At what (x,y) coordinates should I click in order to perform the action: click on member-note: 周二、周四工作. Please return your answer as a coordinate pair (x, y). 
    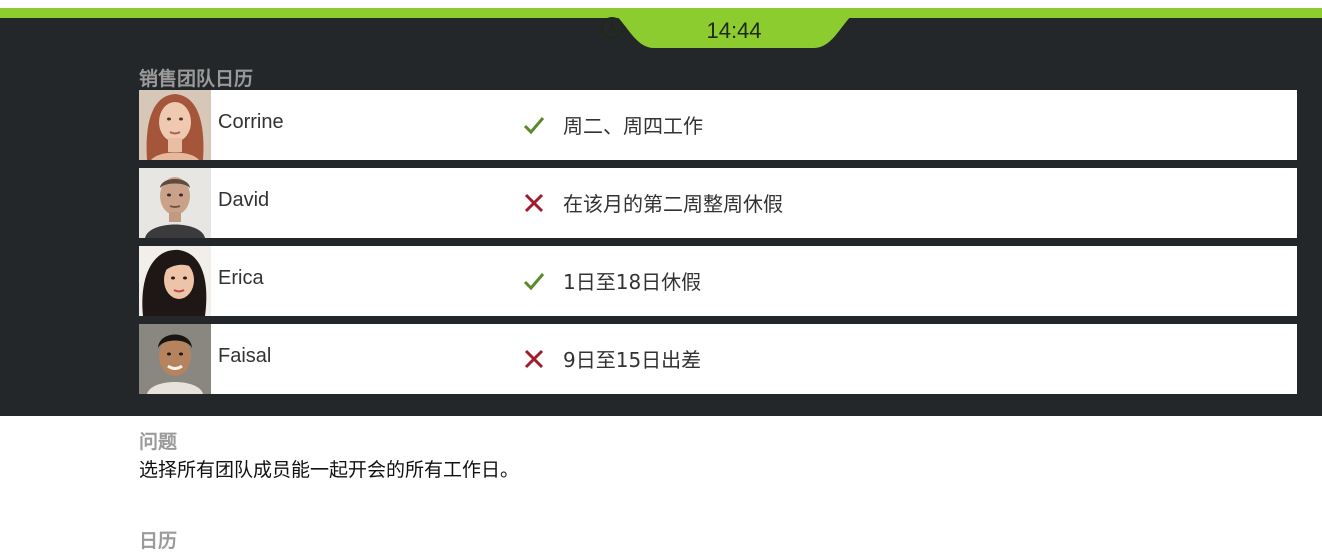
    Looking at the image, I should click on (633, 126).